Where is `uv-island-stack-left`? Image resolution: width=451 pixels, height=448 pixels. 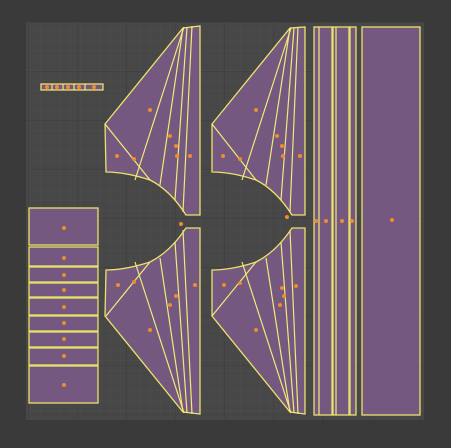
uv-island-stack-left is located at coordinates (63, 305).